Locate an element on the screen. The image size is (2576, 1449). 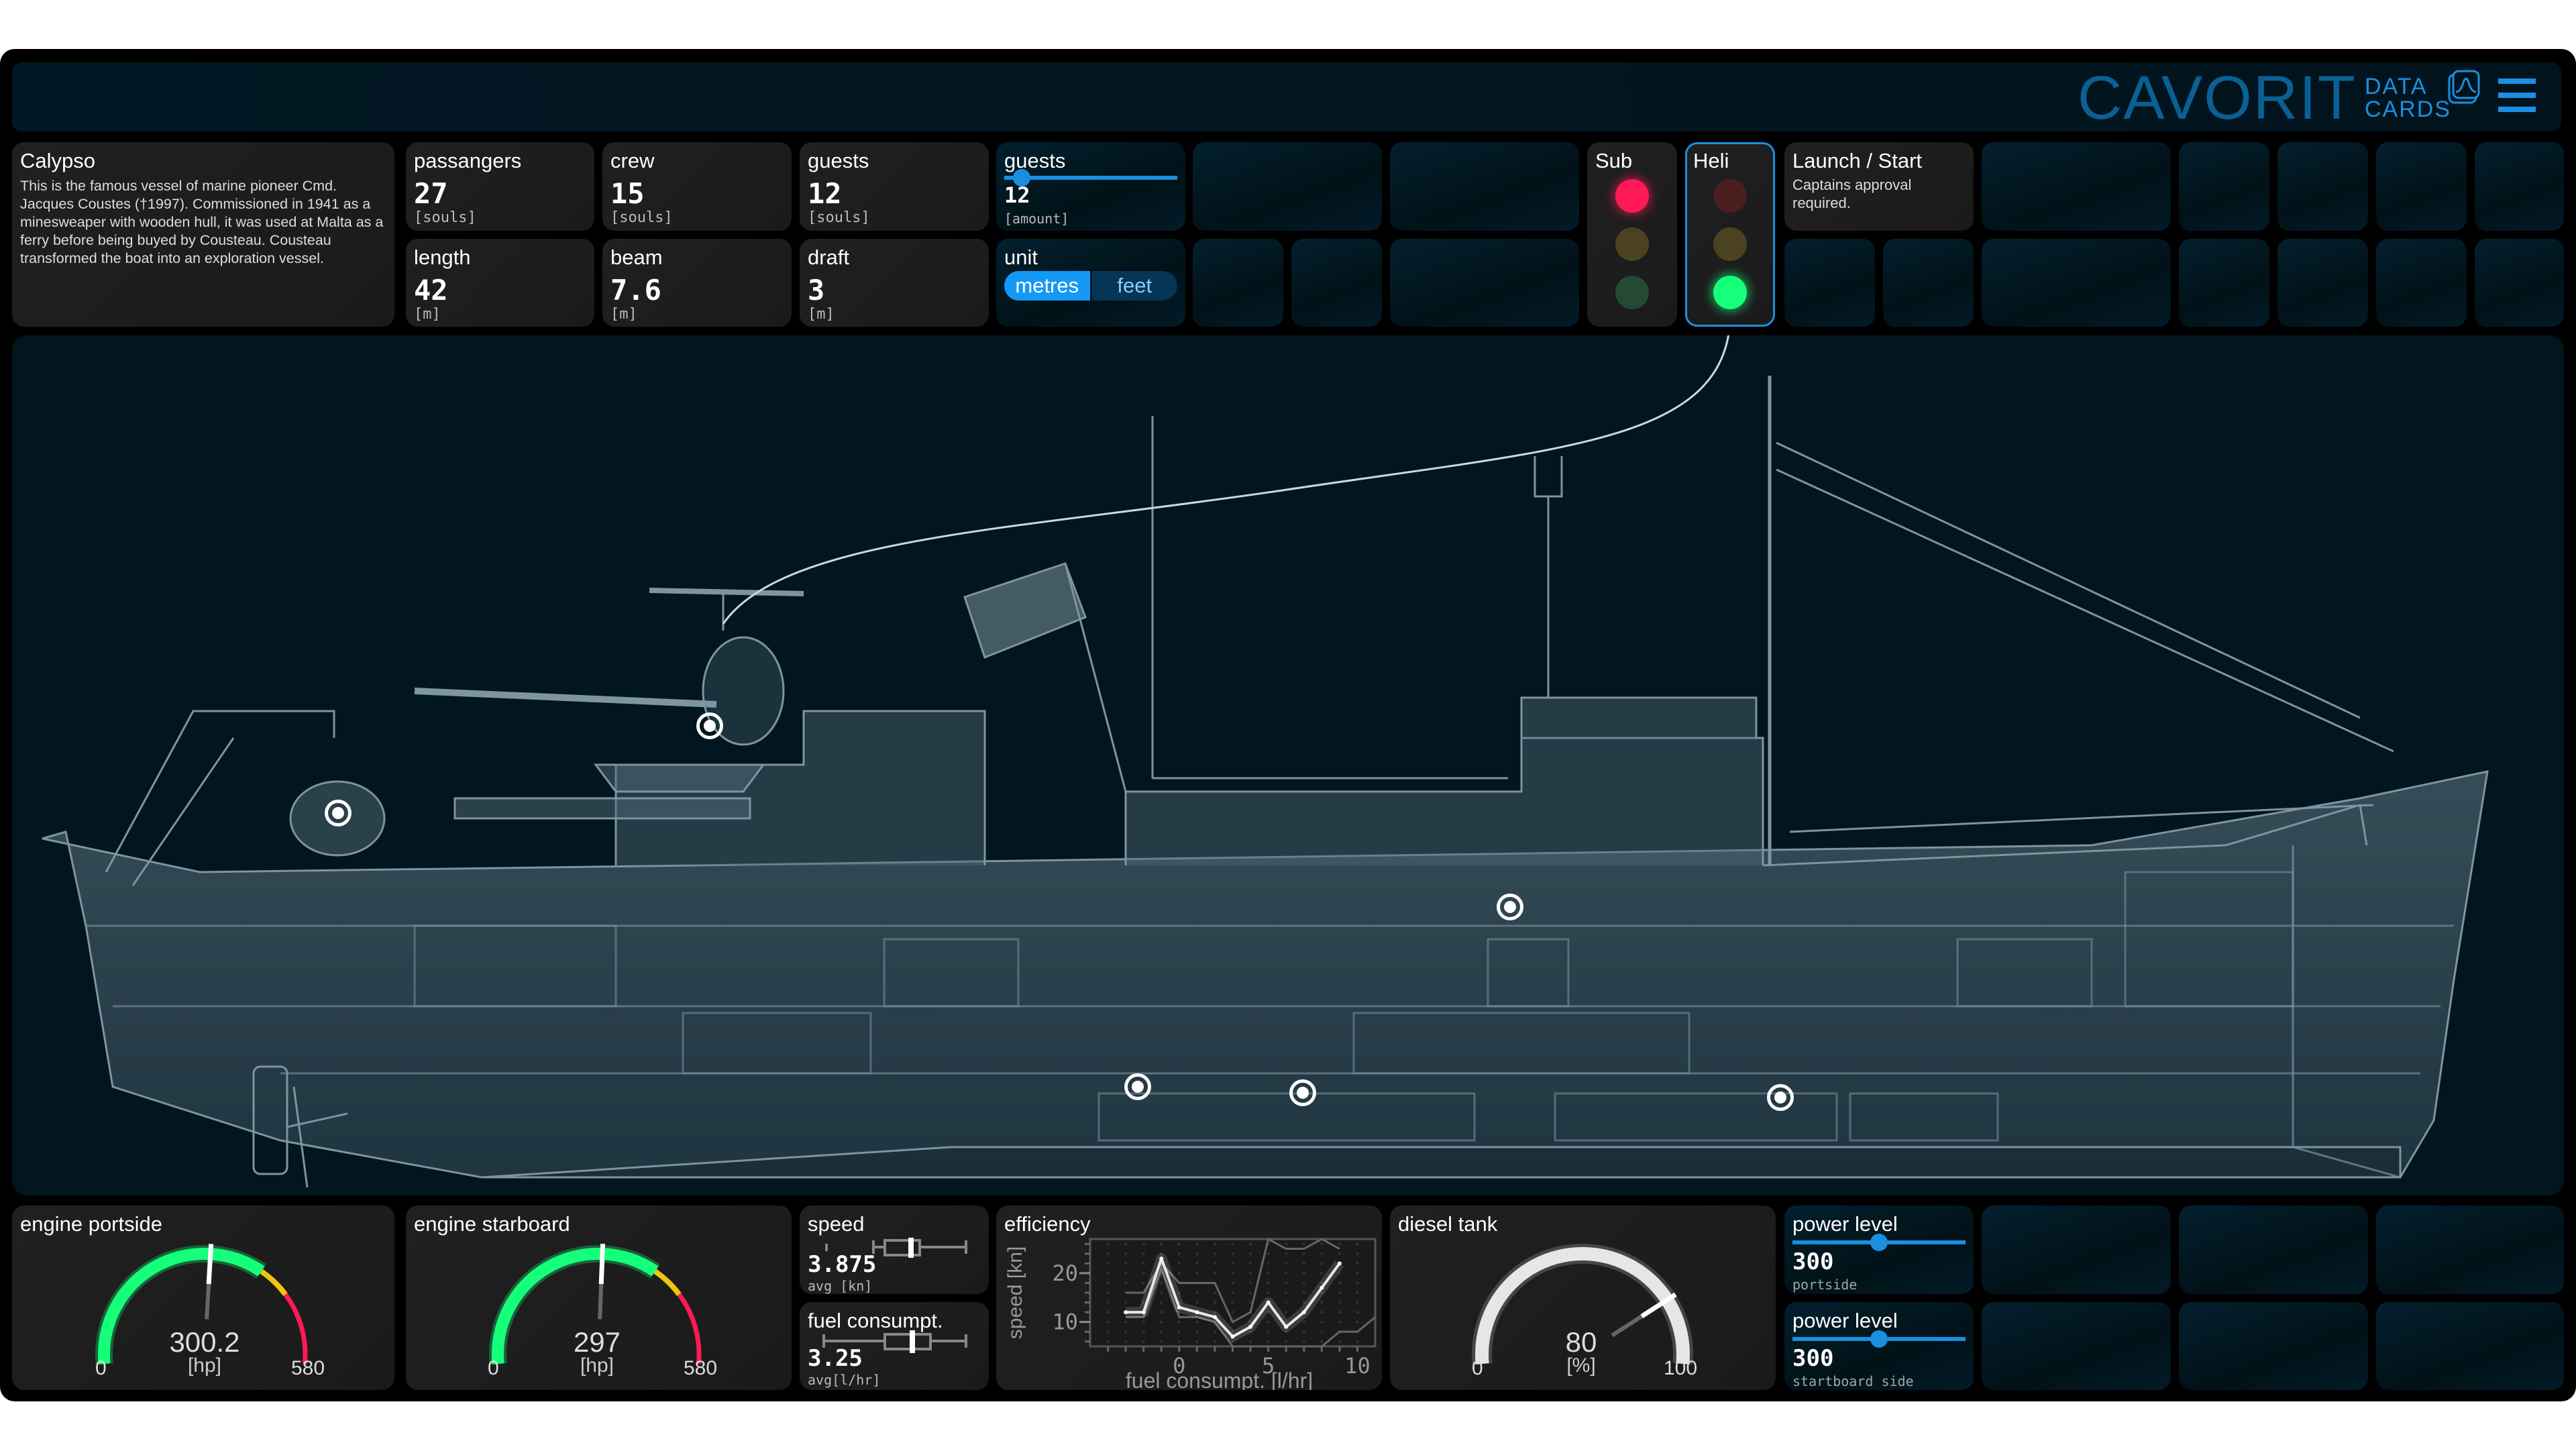
heli-status-card: Heli is located at coordinates (1730, 234).